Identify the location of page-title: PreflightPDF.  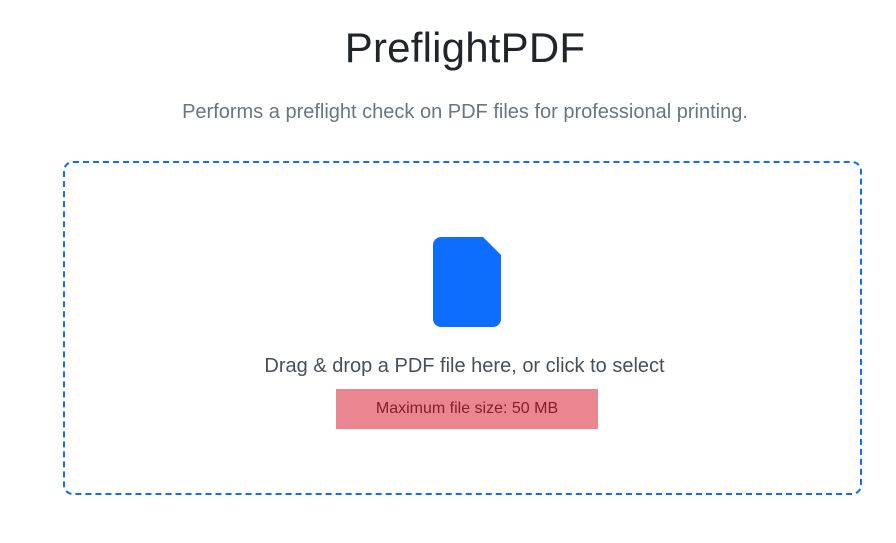
(465, 47).